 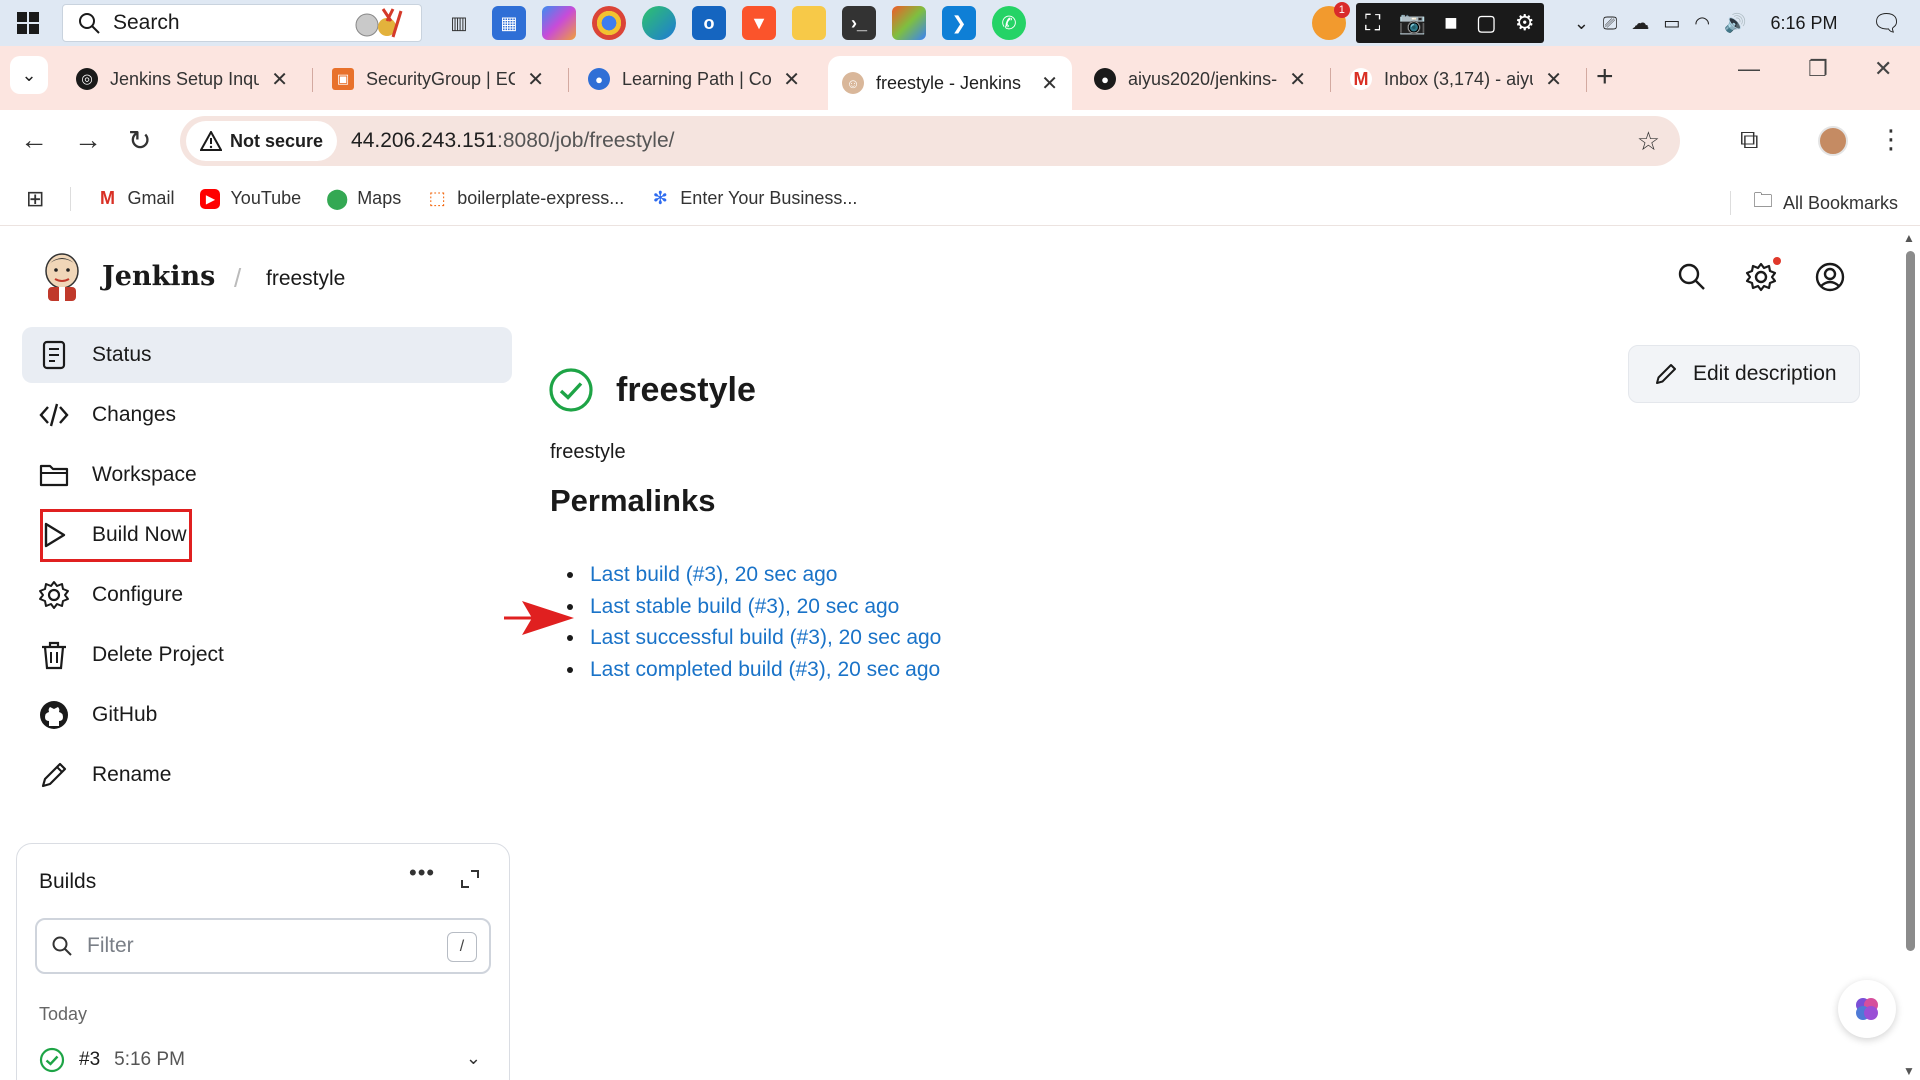 What do you see at coordinates (473, 1058) in the screenshot?
I see `chevron-down-icon: ⌄` at bounding box center [473, 1058].